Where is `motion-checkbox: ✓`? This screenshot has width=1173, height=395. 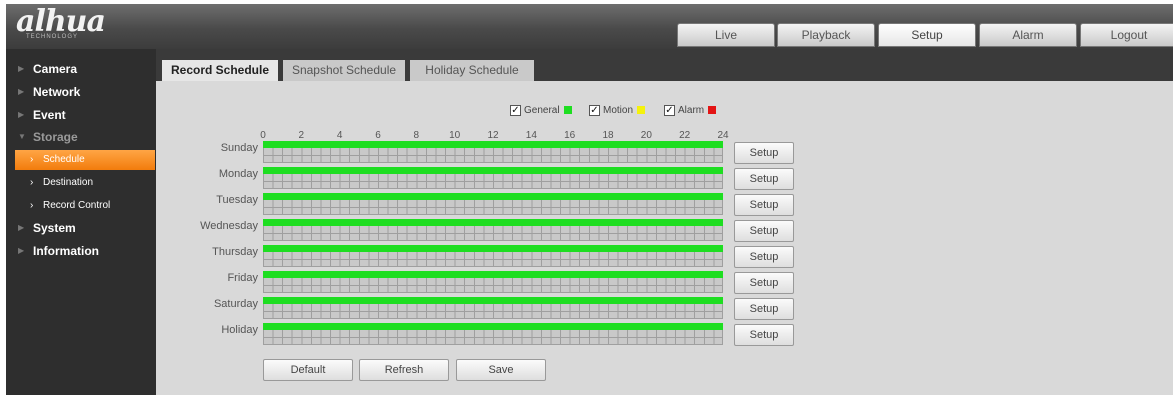
motion-checkbox: ✓ is located at coordinates (594, 110).